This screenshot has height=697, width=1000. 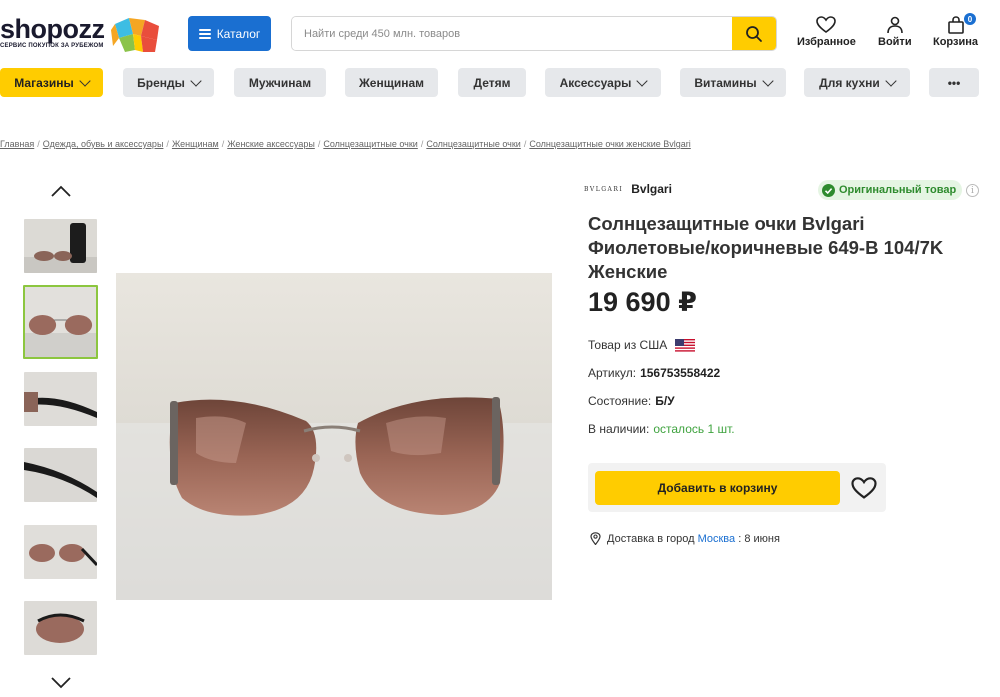 I want to click on thumbnails-up-arrow-icon, so click(x=61, y=191).